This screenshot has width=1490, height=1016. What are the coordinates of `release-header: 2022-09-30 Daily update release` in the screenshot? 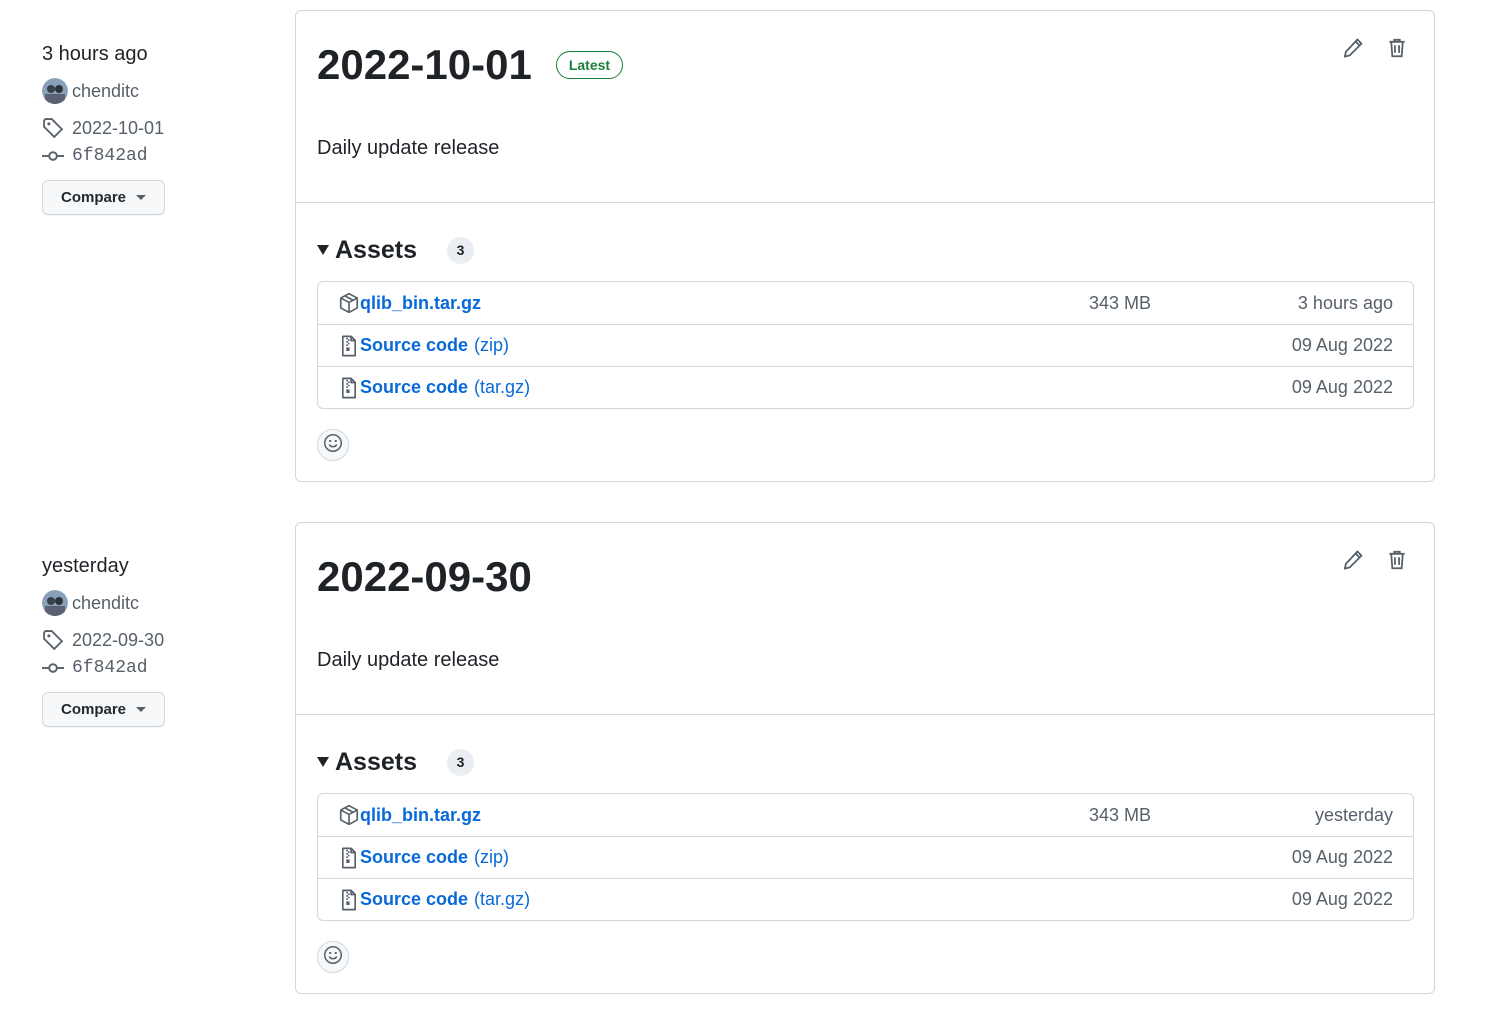 It's located at (865, 619).